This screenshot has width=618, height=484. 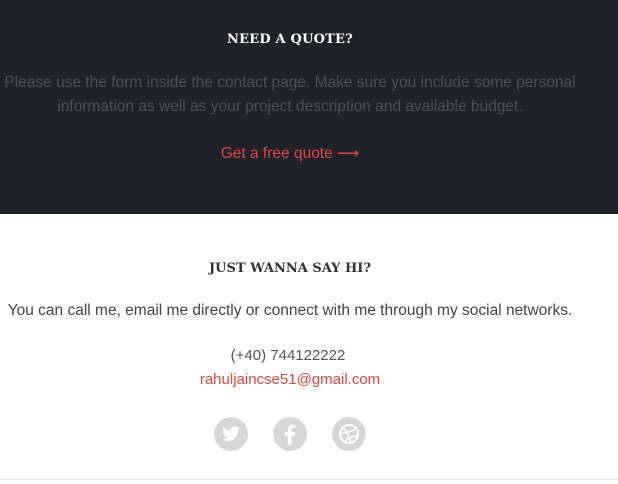 I want to click on facebook-button, so click(x=290, y=434).